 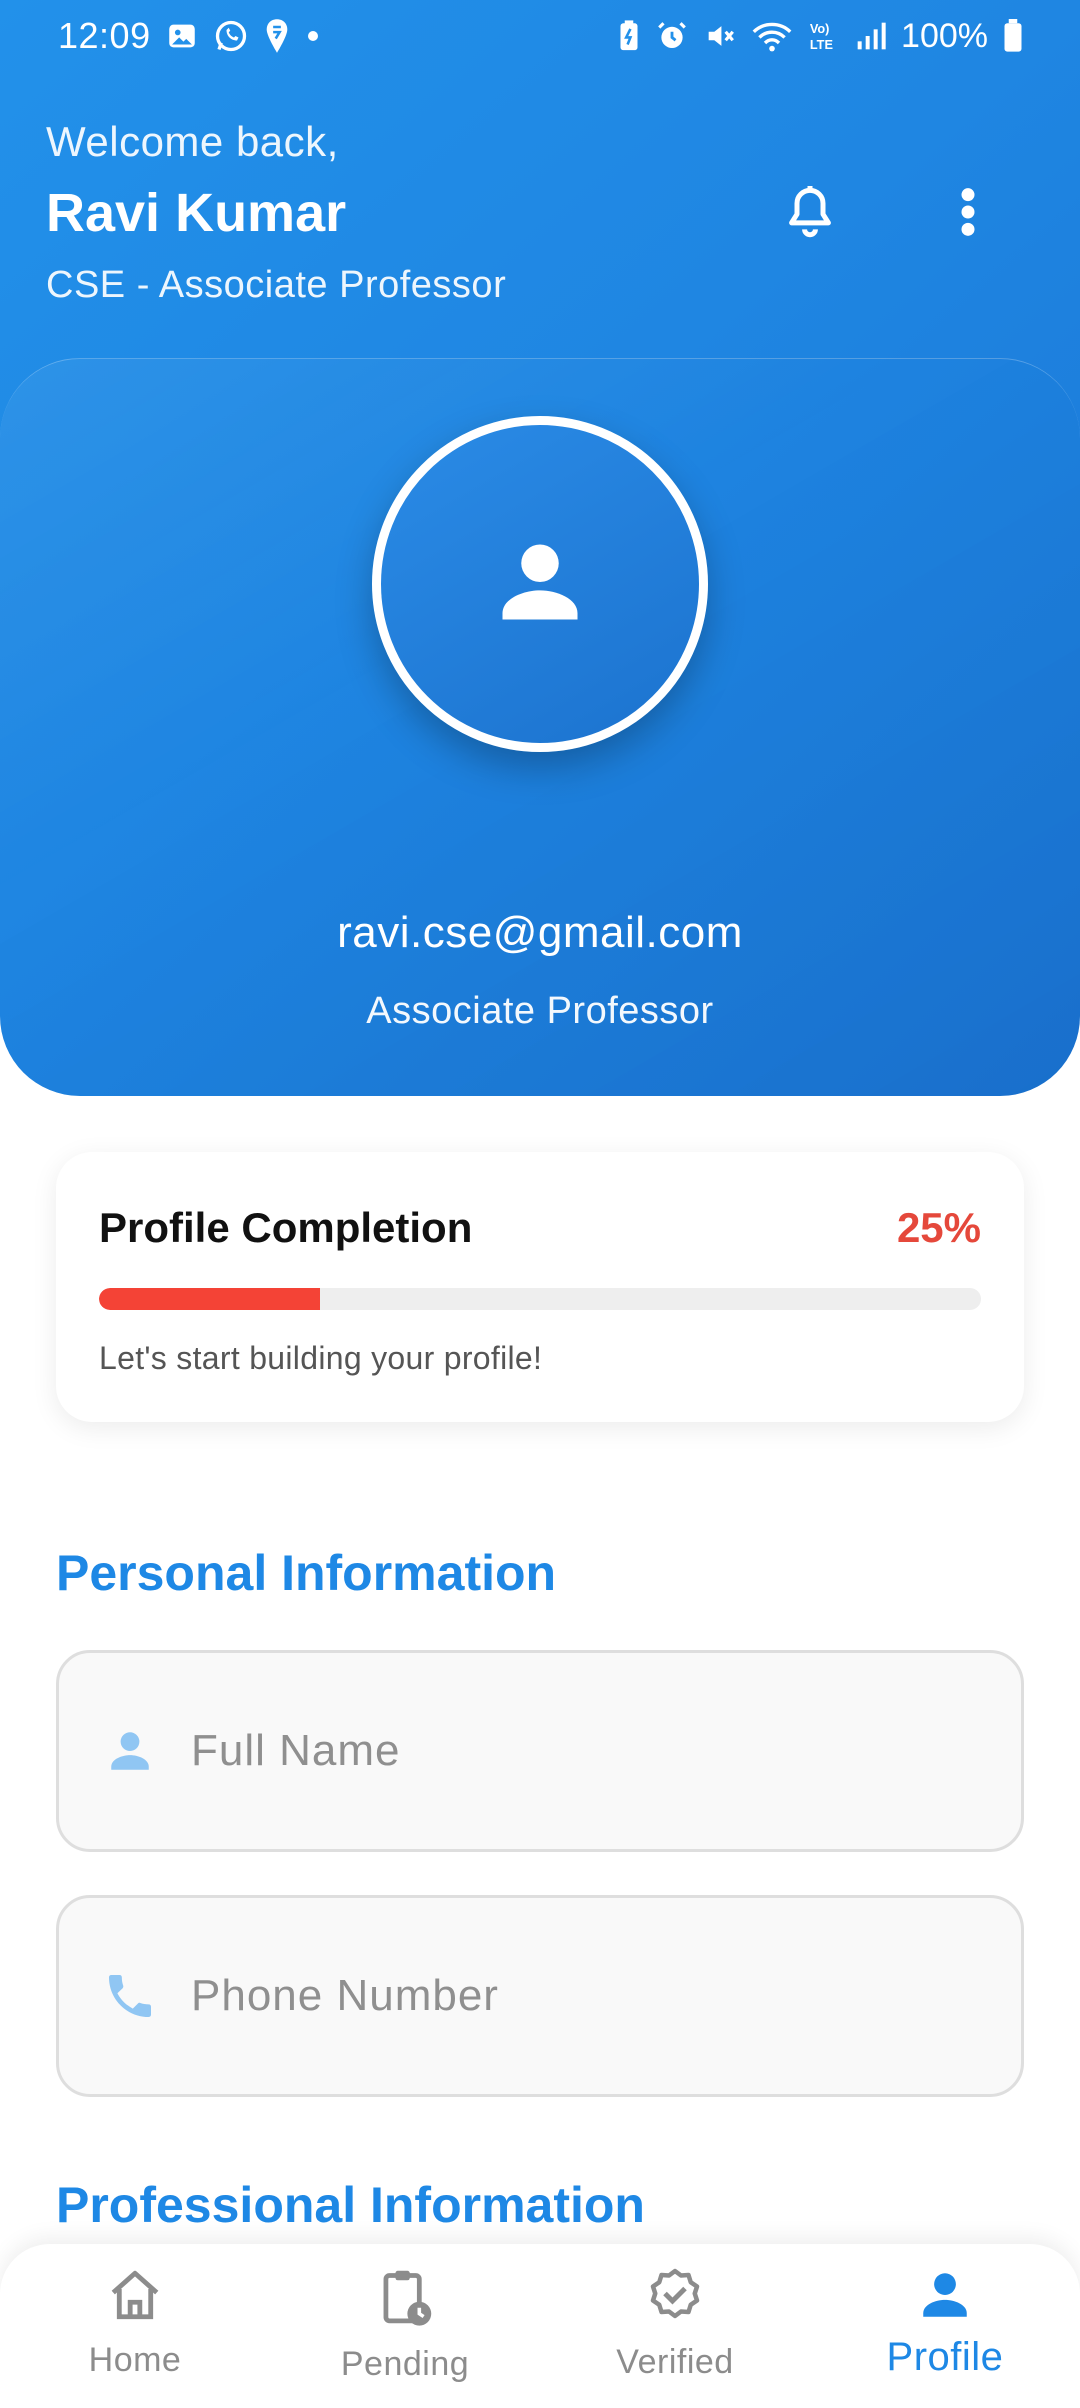 What do you see at coordinates (306, 1573) in the screenshot?
I see `personal-information-title: Personal Information` at bounding box center [306, 1573].